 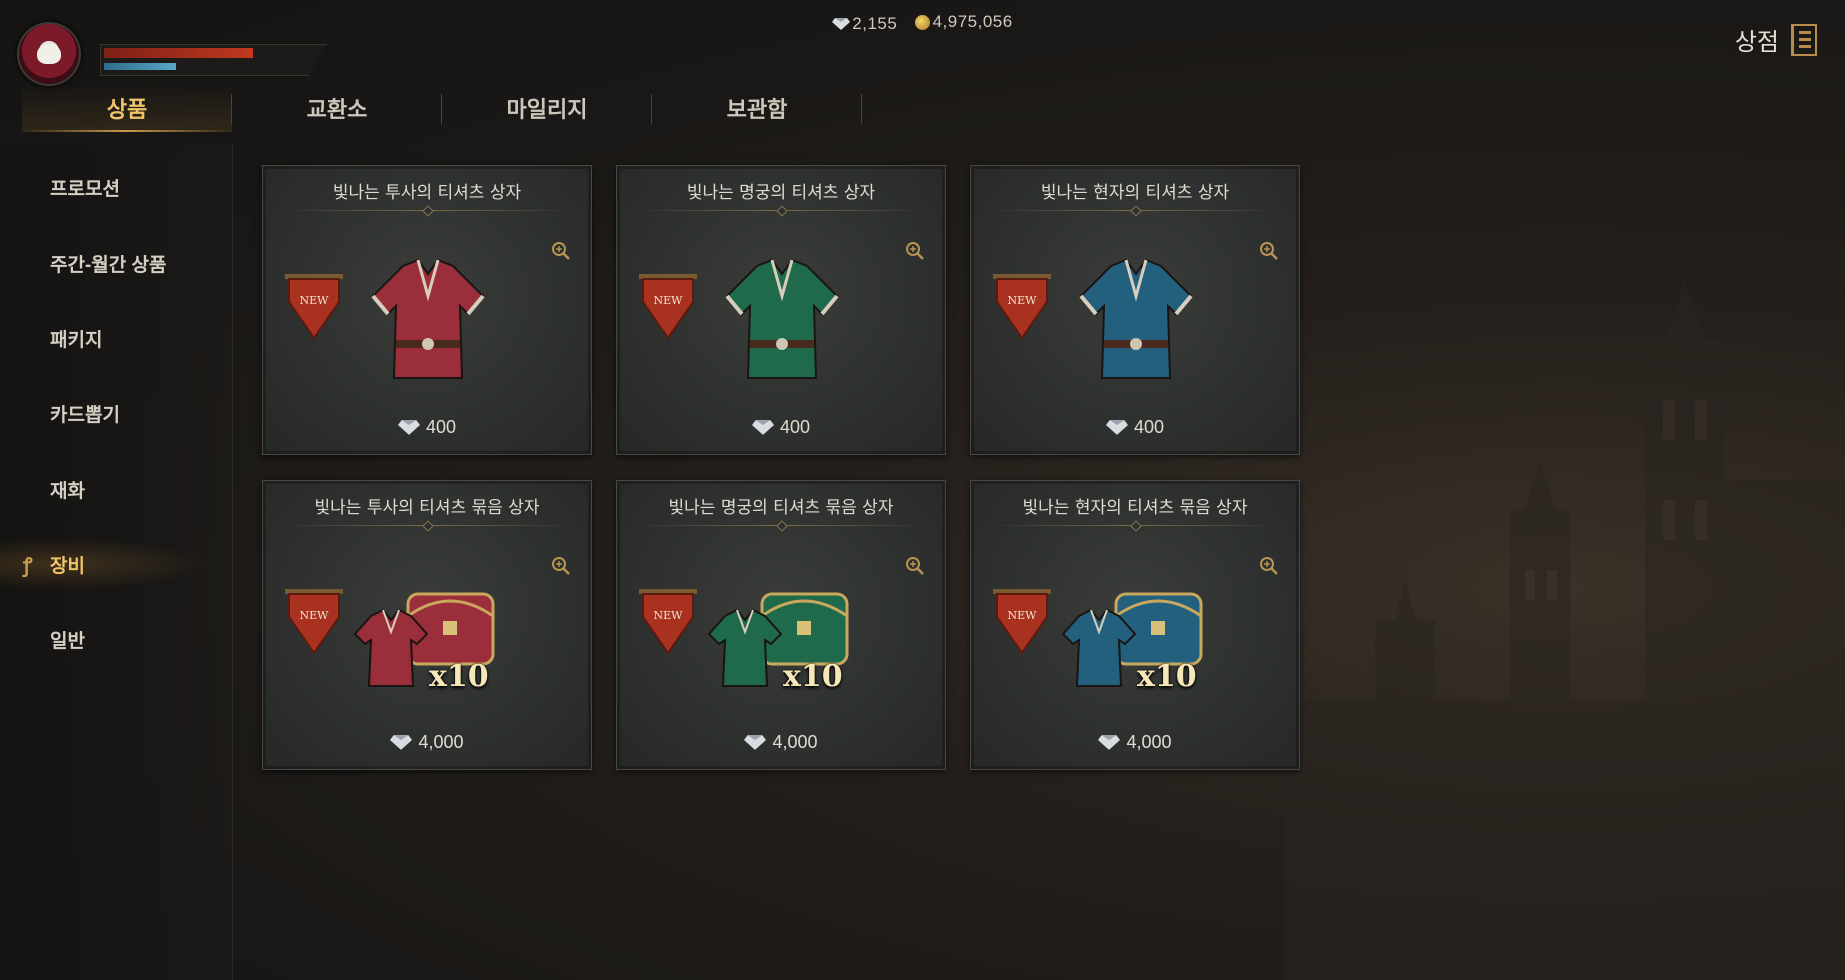 What do you see at coordinates (875, 23) in the screenshot?
I see `gem-amount: 2,155` at bounding box center [875, 23].